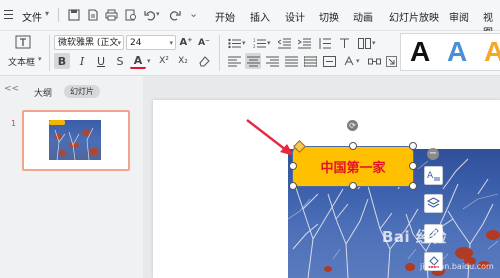  Describe the element at coordinates (92, 14) in the screenshot. I see `export-pdf-icon` at that location.